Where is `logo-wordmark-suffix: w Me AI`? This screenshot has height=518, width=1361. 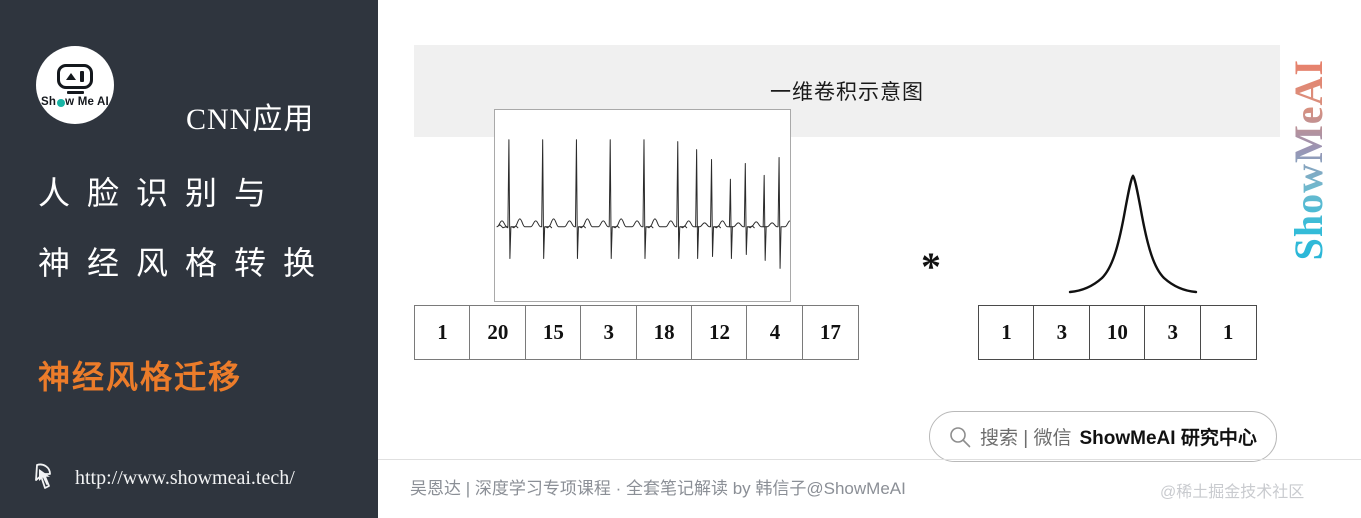 logo-wordmark-suffix: w Me AI is located at coordinates (87, 102).